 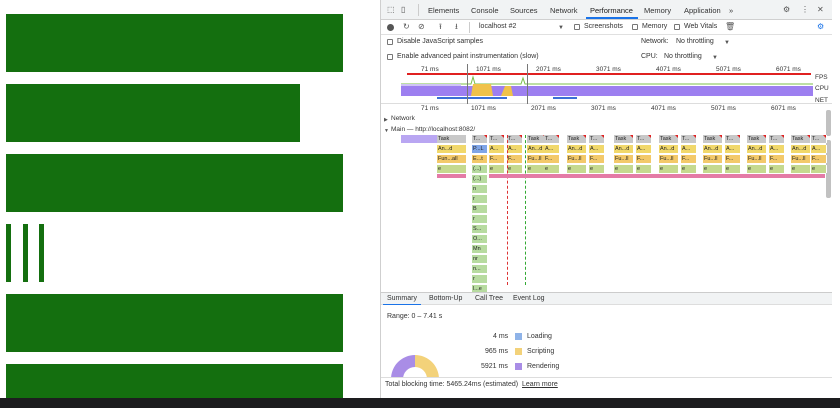 I want to click on record-button, so click(x=390, y=27).